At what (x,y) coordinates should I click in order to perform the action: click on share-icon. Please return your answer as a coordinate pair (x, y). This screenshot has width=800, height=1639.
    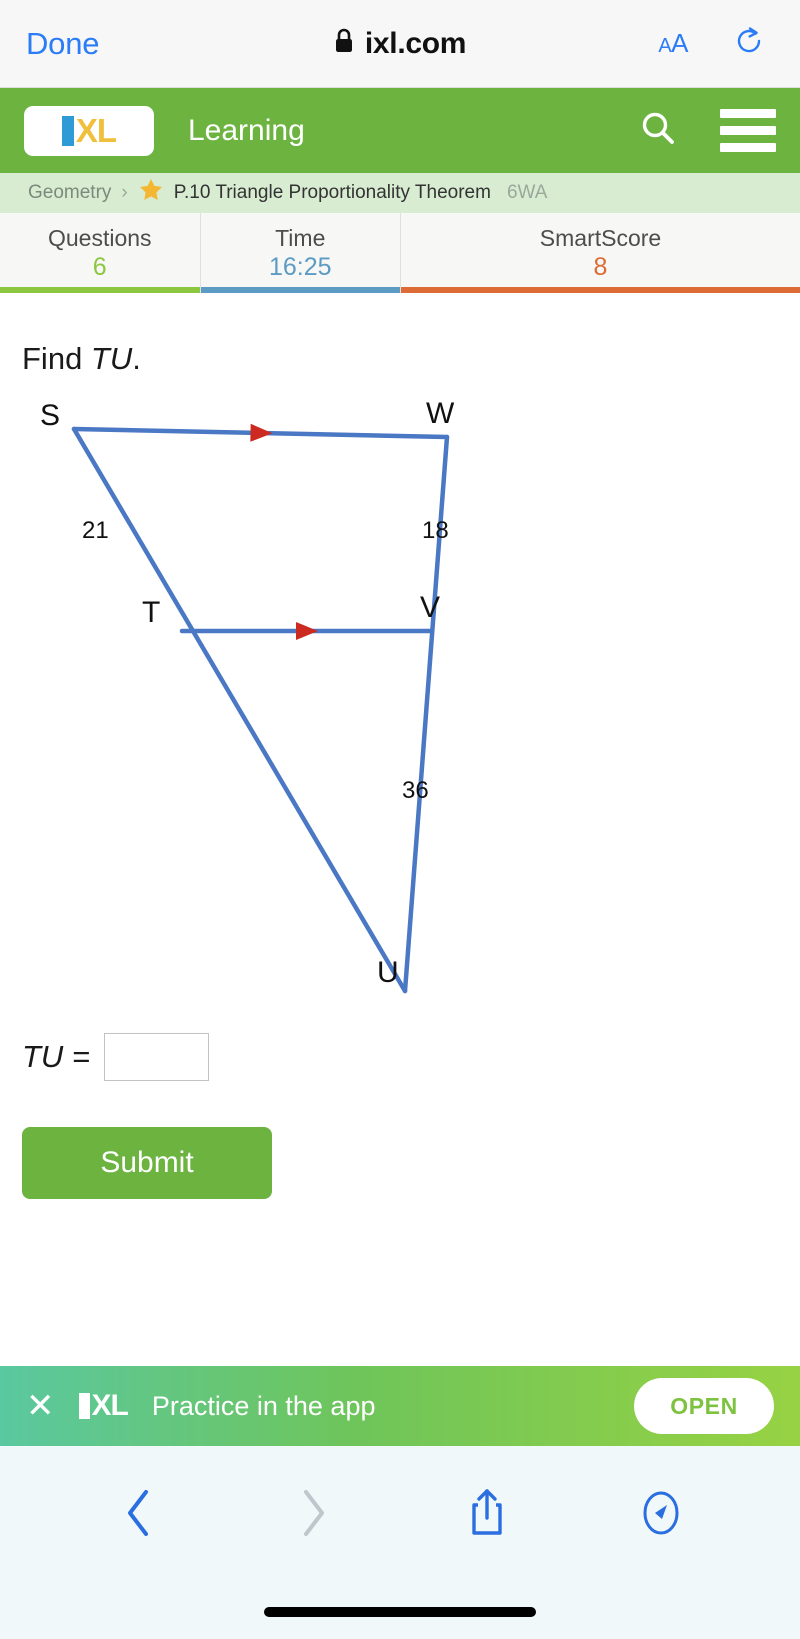
    Looking at the image, I should click on (487, 1515).